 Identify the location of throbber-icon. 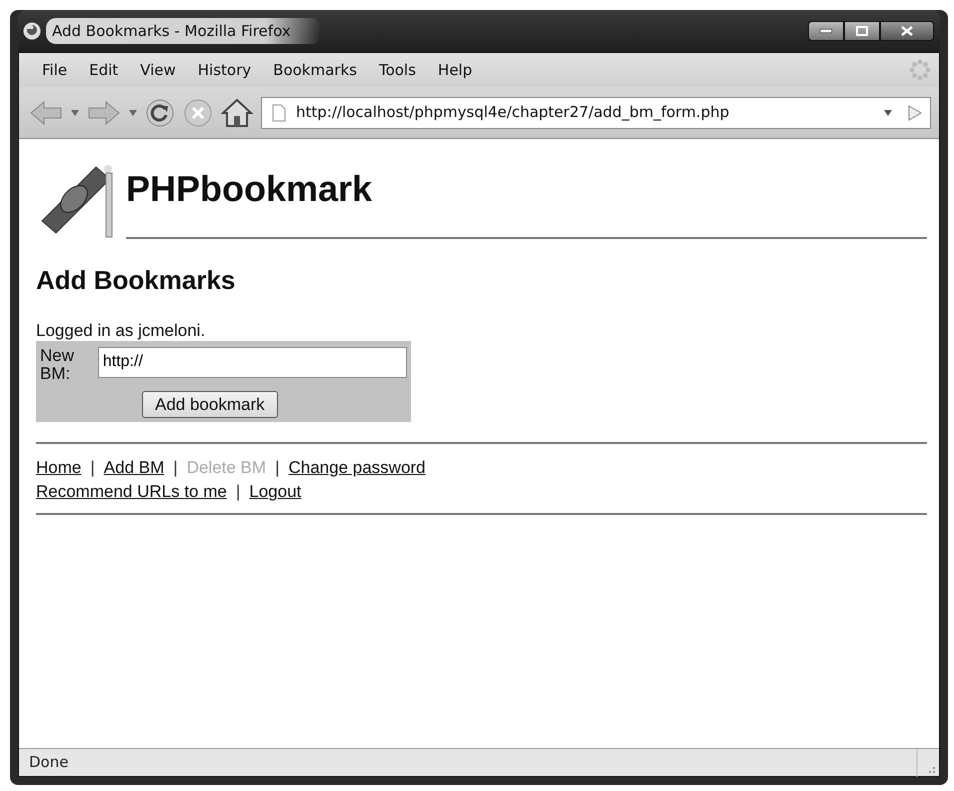
(920, 70).